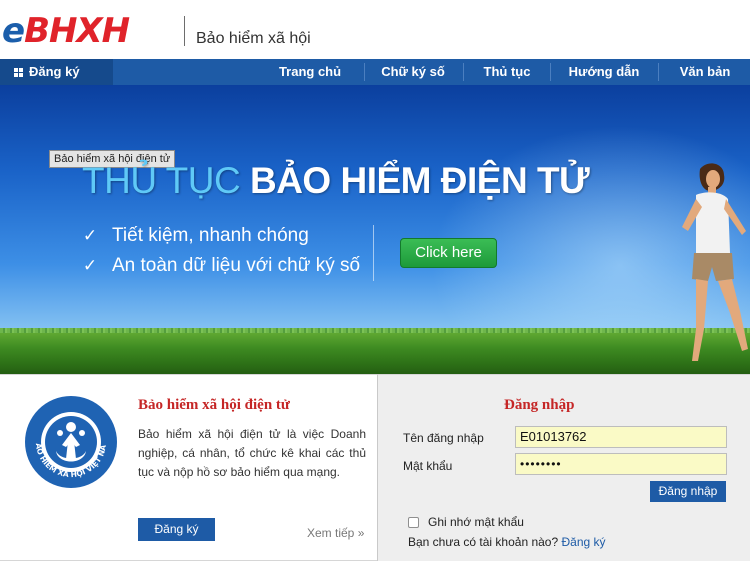 The image size is (750, 561). Describe the element at coordinates (335, 533) in the screenshot. I see `read-more-link: Xem tiếp »` at that location.